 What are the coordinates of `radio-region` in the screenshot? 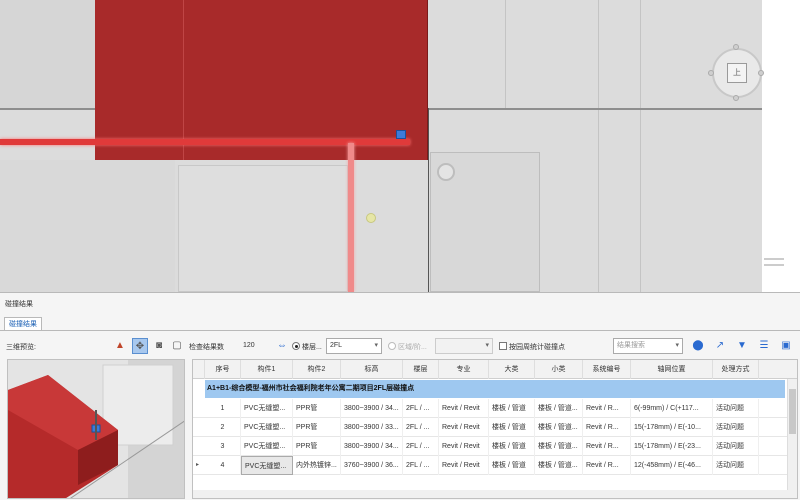 It's located at (392, 346).